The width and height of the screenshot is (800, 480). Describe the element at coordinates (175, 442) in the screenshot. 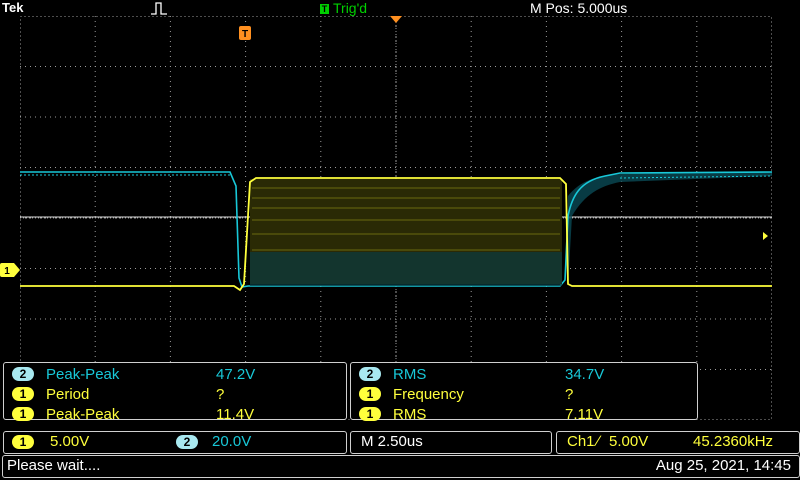

I see `channel-scale-bar: 1 5.00V 2 20.0V` at that location.